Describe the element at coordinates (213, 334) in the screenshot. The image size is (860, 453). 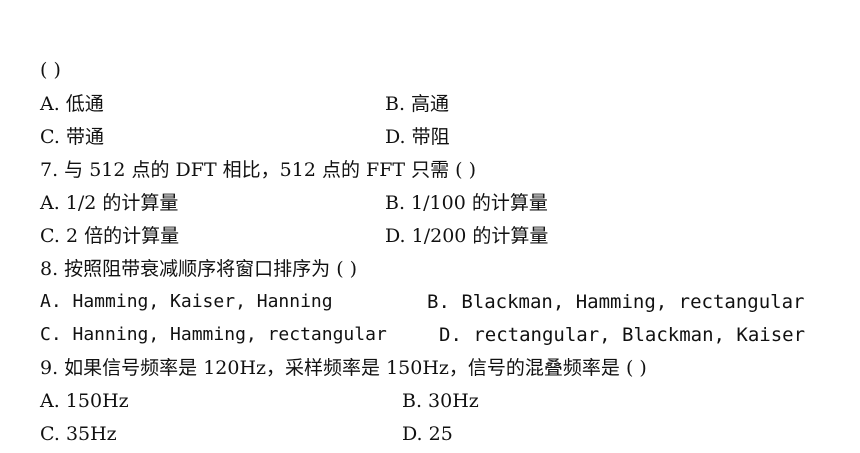
I see `question-8-option-c: C. Hanning, Hamming, rectangular` at that location.